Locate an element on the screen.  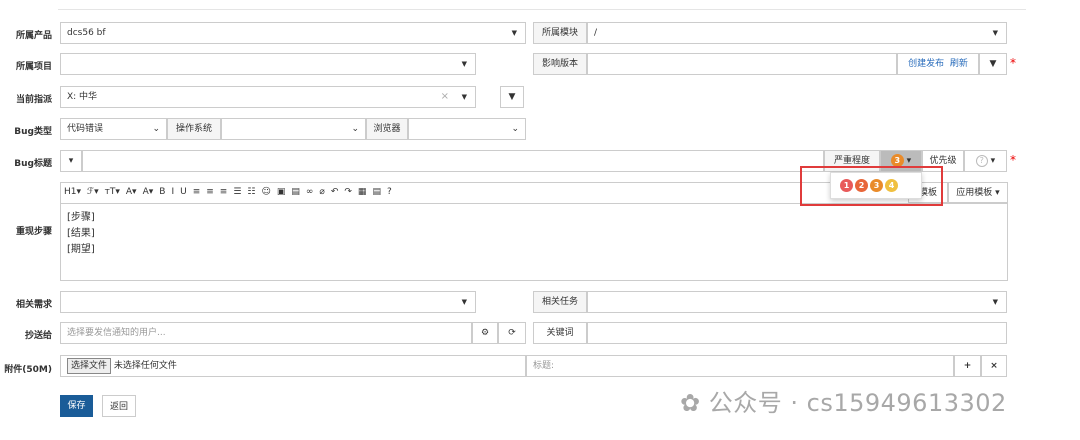
apply-template-button: 应用模板 ▾ is located at coordinates (978, 192).